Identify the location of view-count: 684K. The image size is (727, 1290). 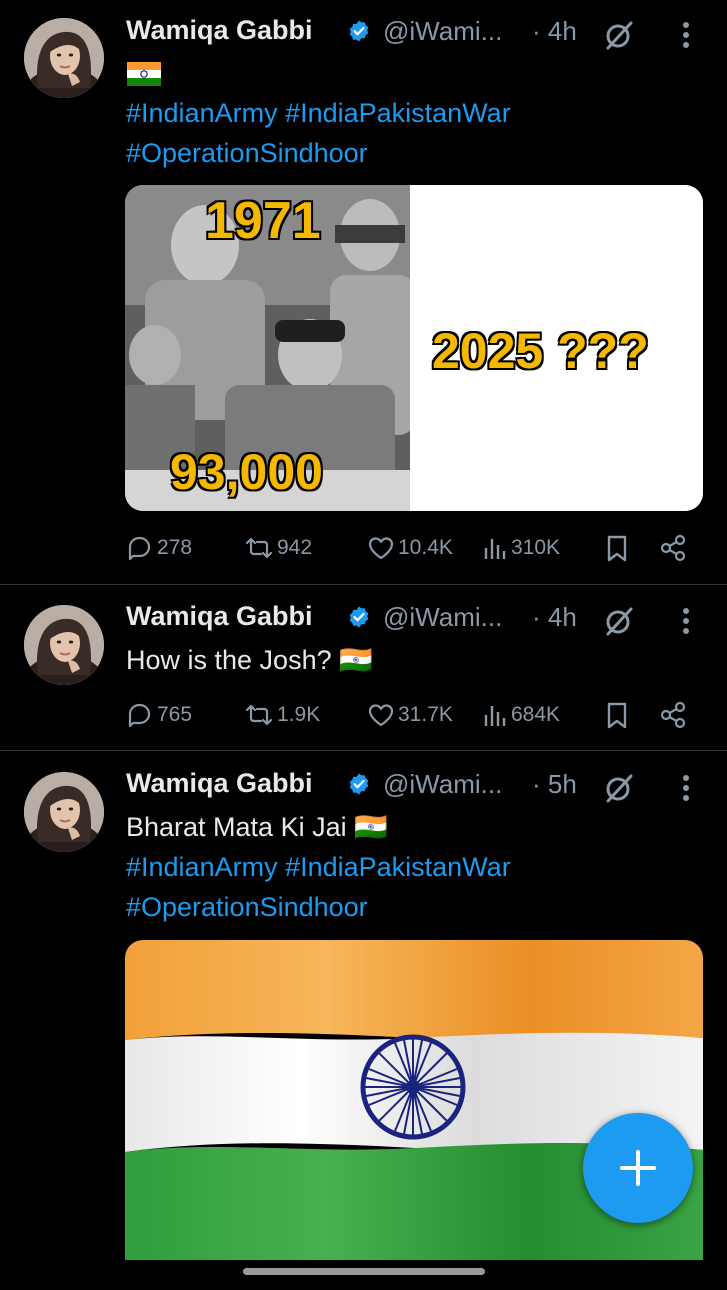
(536, 714).